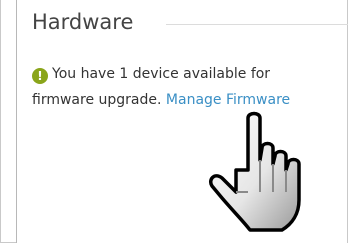  I want to click on title-divider, so click(257, 24).